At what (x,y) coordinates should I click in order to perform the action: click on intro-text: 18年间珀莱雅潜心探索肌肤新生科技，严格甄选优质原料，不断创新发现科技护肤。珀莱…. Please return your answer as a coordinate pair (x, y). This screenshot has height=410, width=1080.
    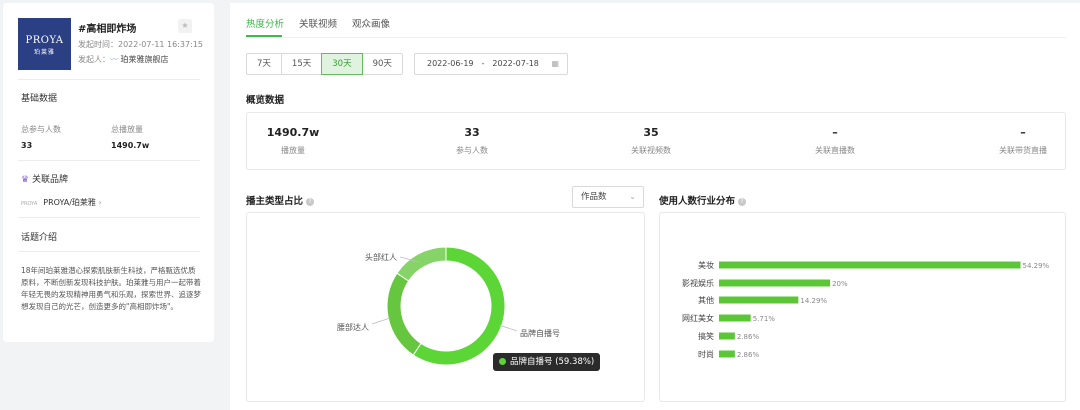
    Looking at the image, I should click on (111, 288).